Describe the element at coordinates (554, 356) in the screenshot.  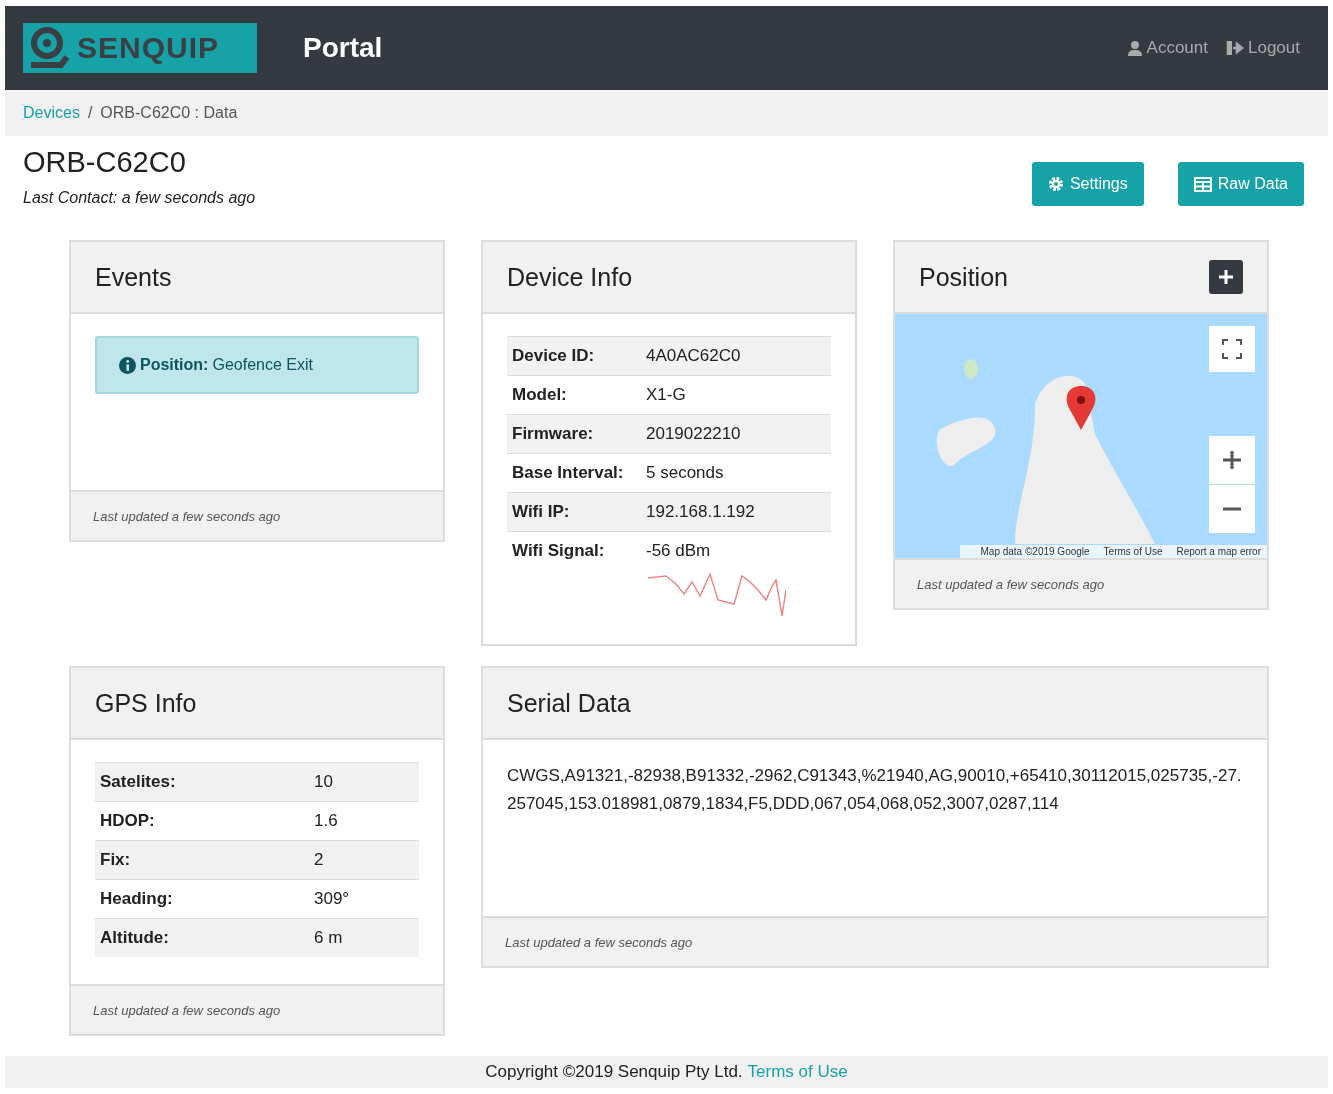
I see `info-label: Device ID:` at that location.